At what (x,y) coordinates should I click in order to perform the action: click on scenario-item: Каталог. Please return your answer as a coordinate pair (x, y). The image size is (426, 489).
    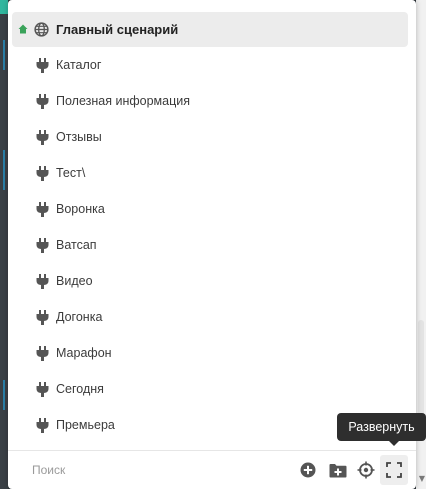
    Looking at the image, I should click on (214, 65).